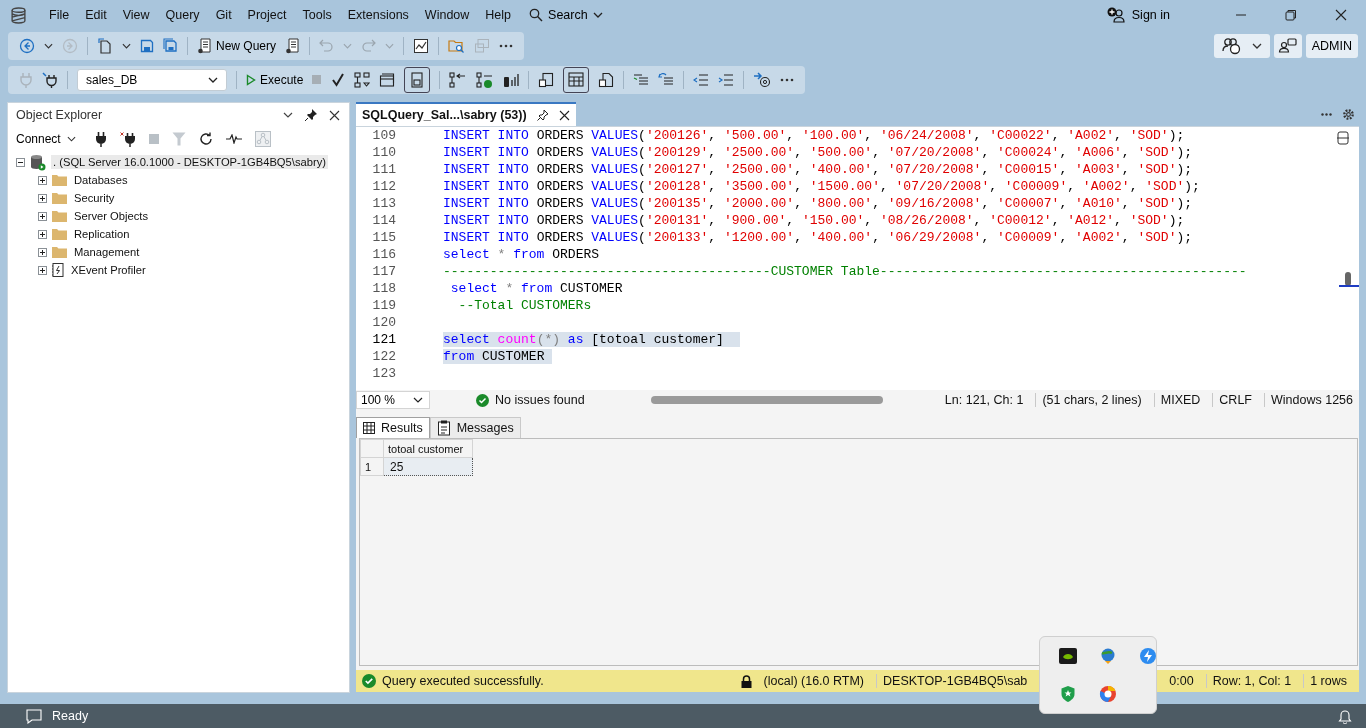  Describe the element at coordinates (458, 80) in the screenshot. I see `parameters-icon` at that location.